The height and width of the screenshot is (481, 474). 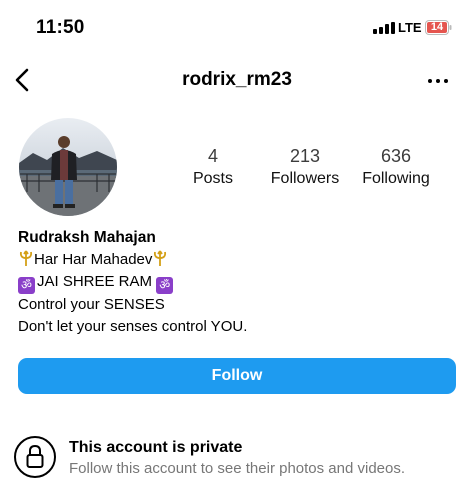 What do you see at coordinates (410, 27) in the screenshot?
I see `network-label: LTE` at bounding box center [410, 27].